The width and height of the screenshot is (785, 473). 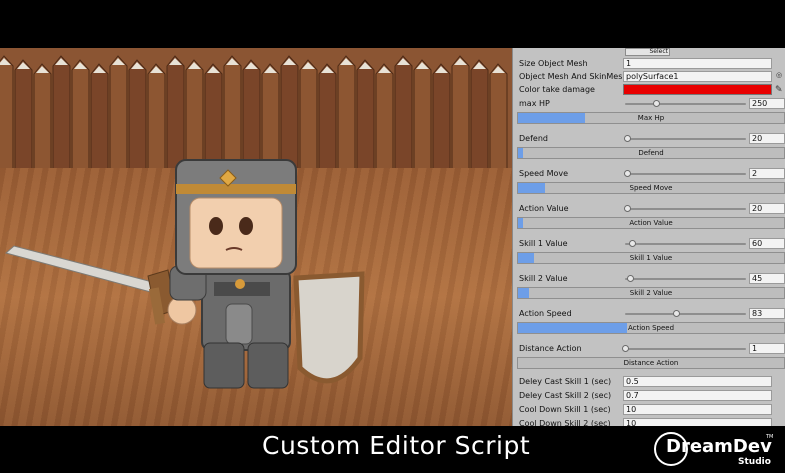 I want to click on timing-row: Cool Down Skill 1 (sec) 10, so click(x=649, y=410).